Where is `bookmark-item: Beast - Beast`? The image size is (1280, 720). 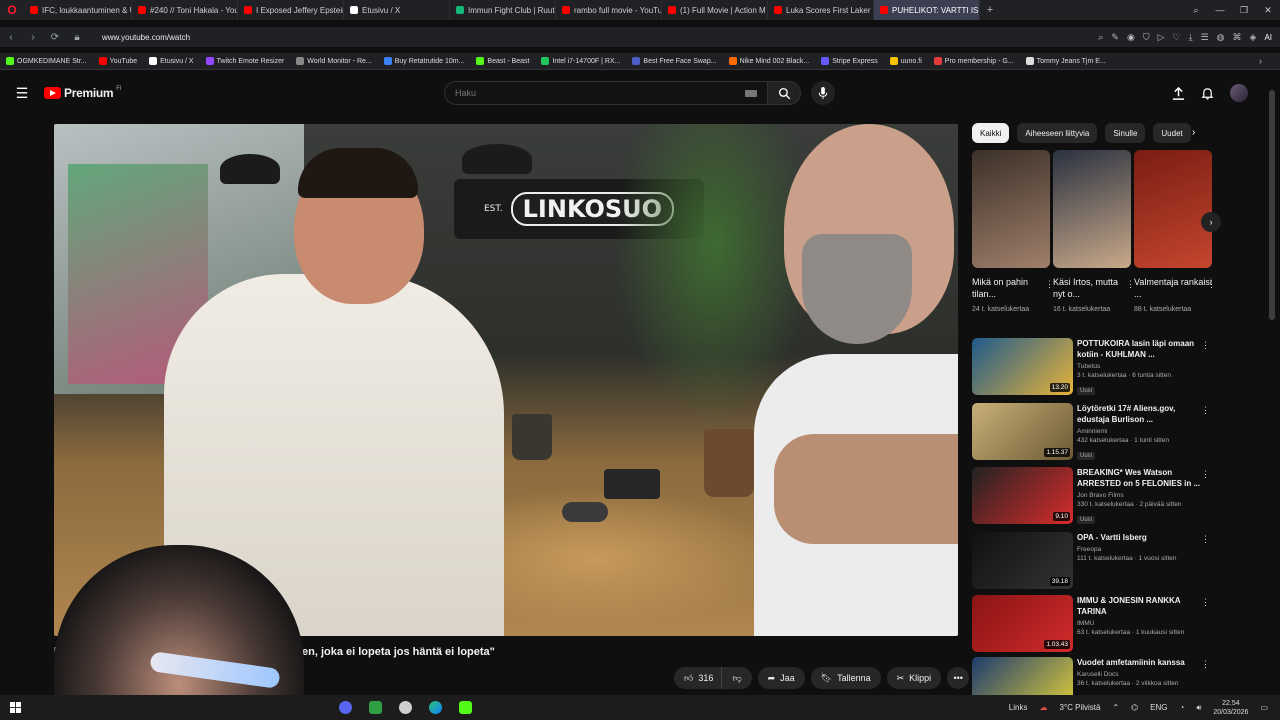 bookmark-item: Beast - Beast is located at coordinates (502, 61).